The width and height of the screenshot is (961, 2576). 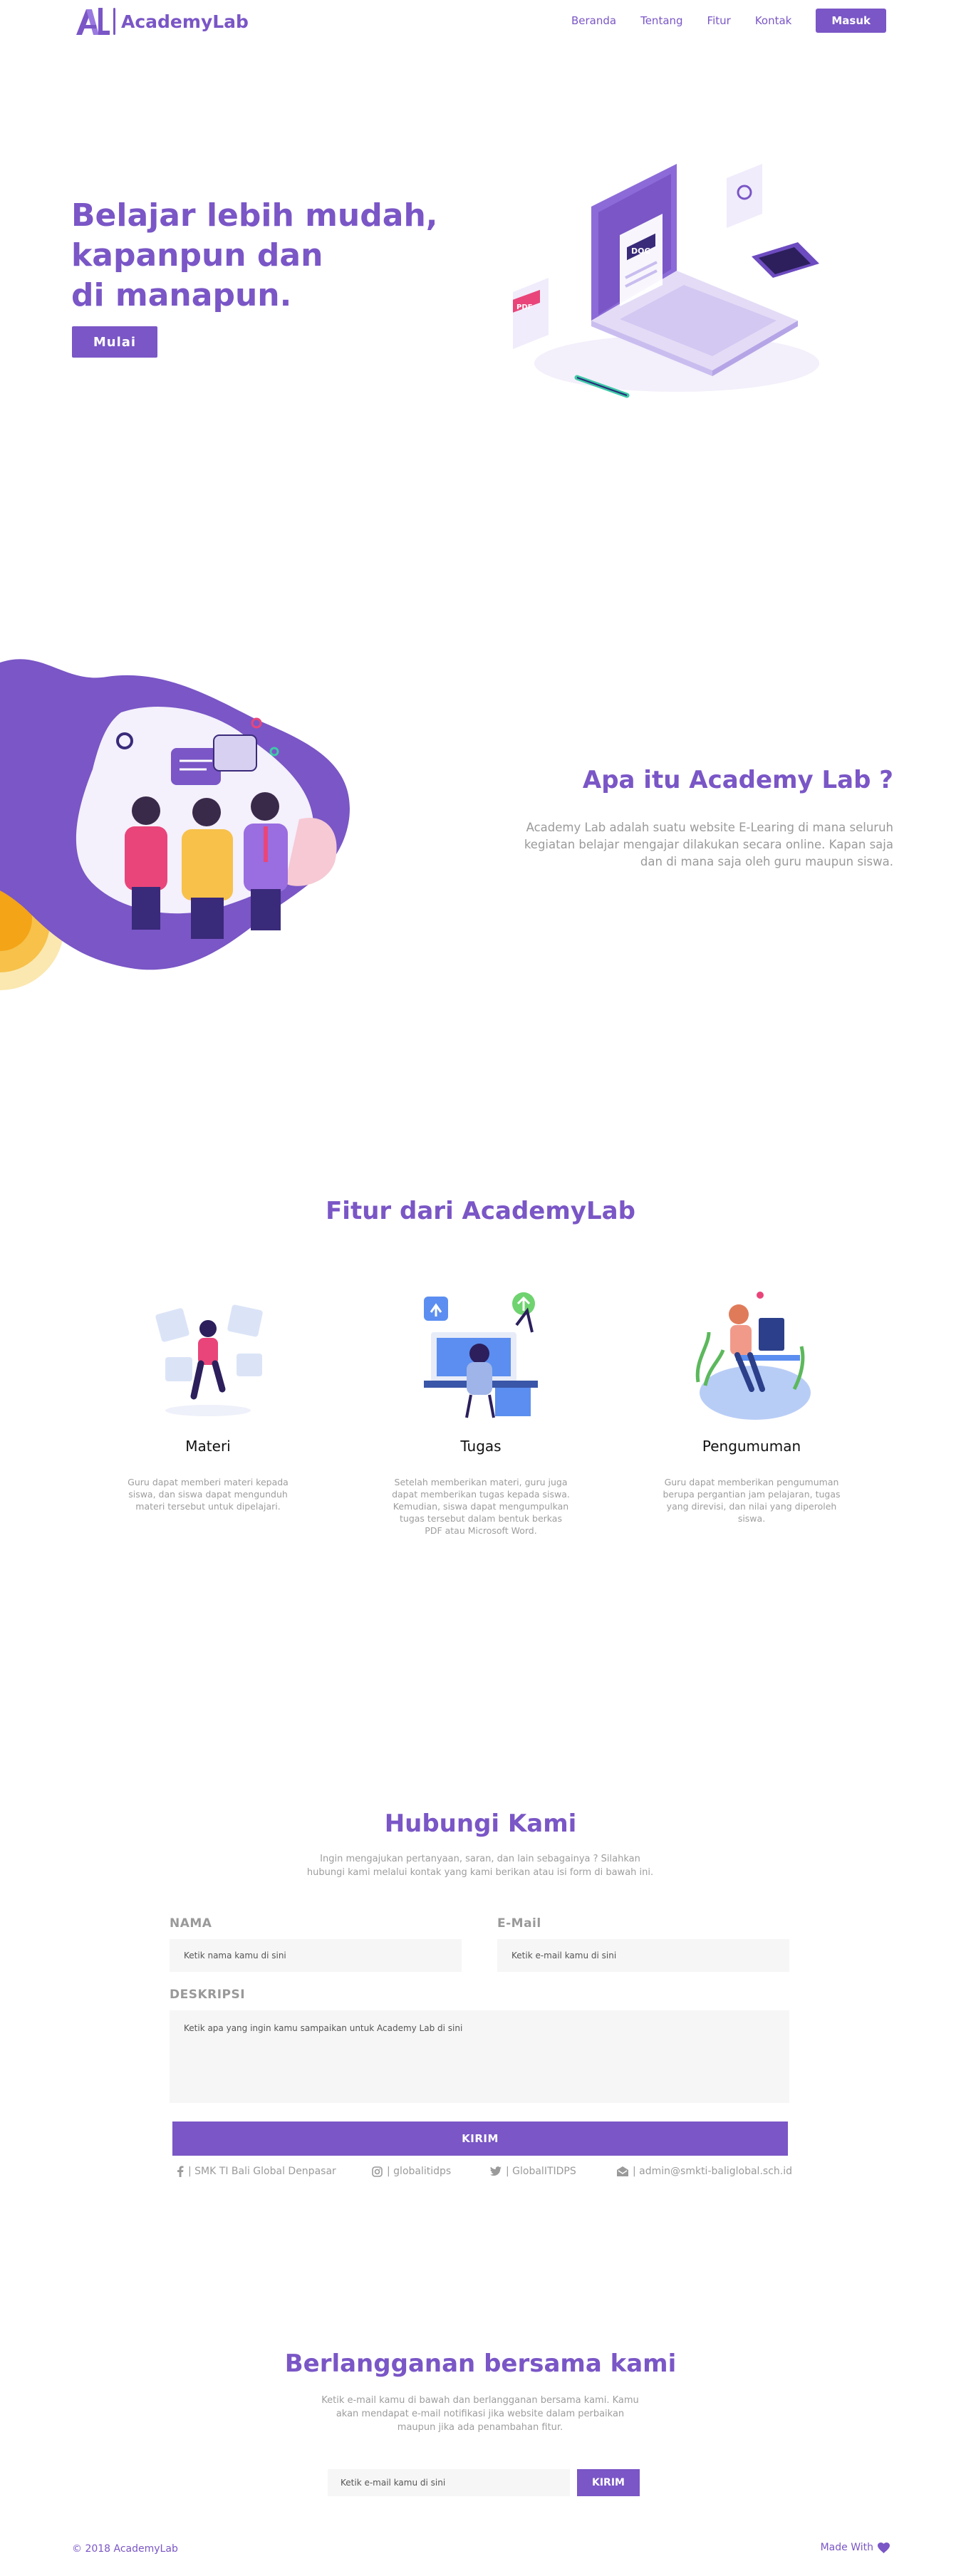 I want to click on nav-link-kontak: Kontak, so click(x=773, y=20).